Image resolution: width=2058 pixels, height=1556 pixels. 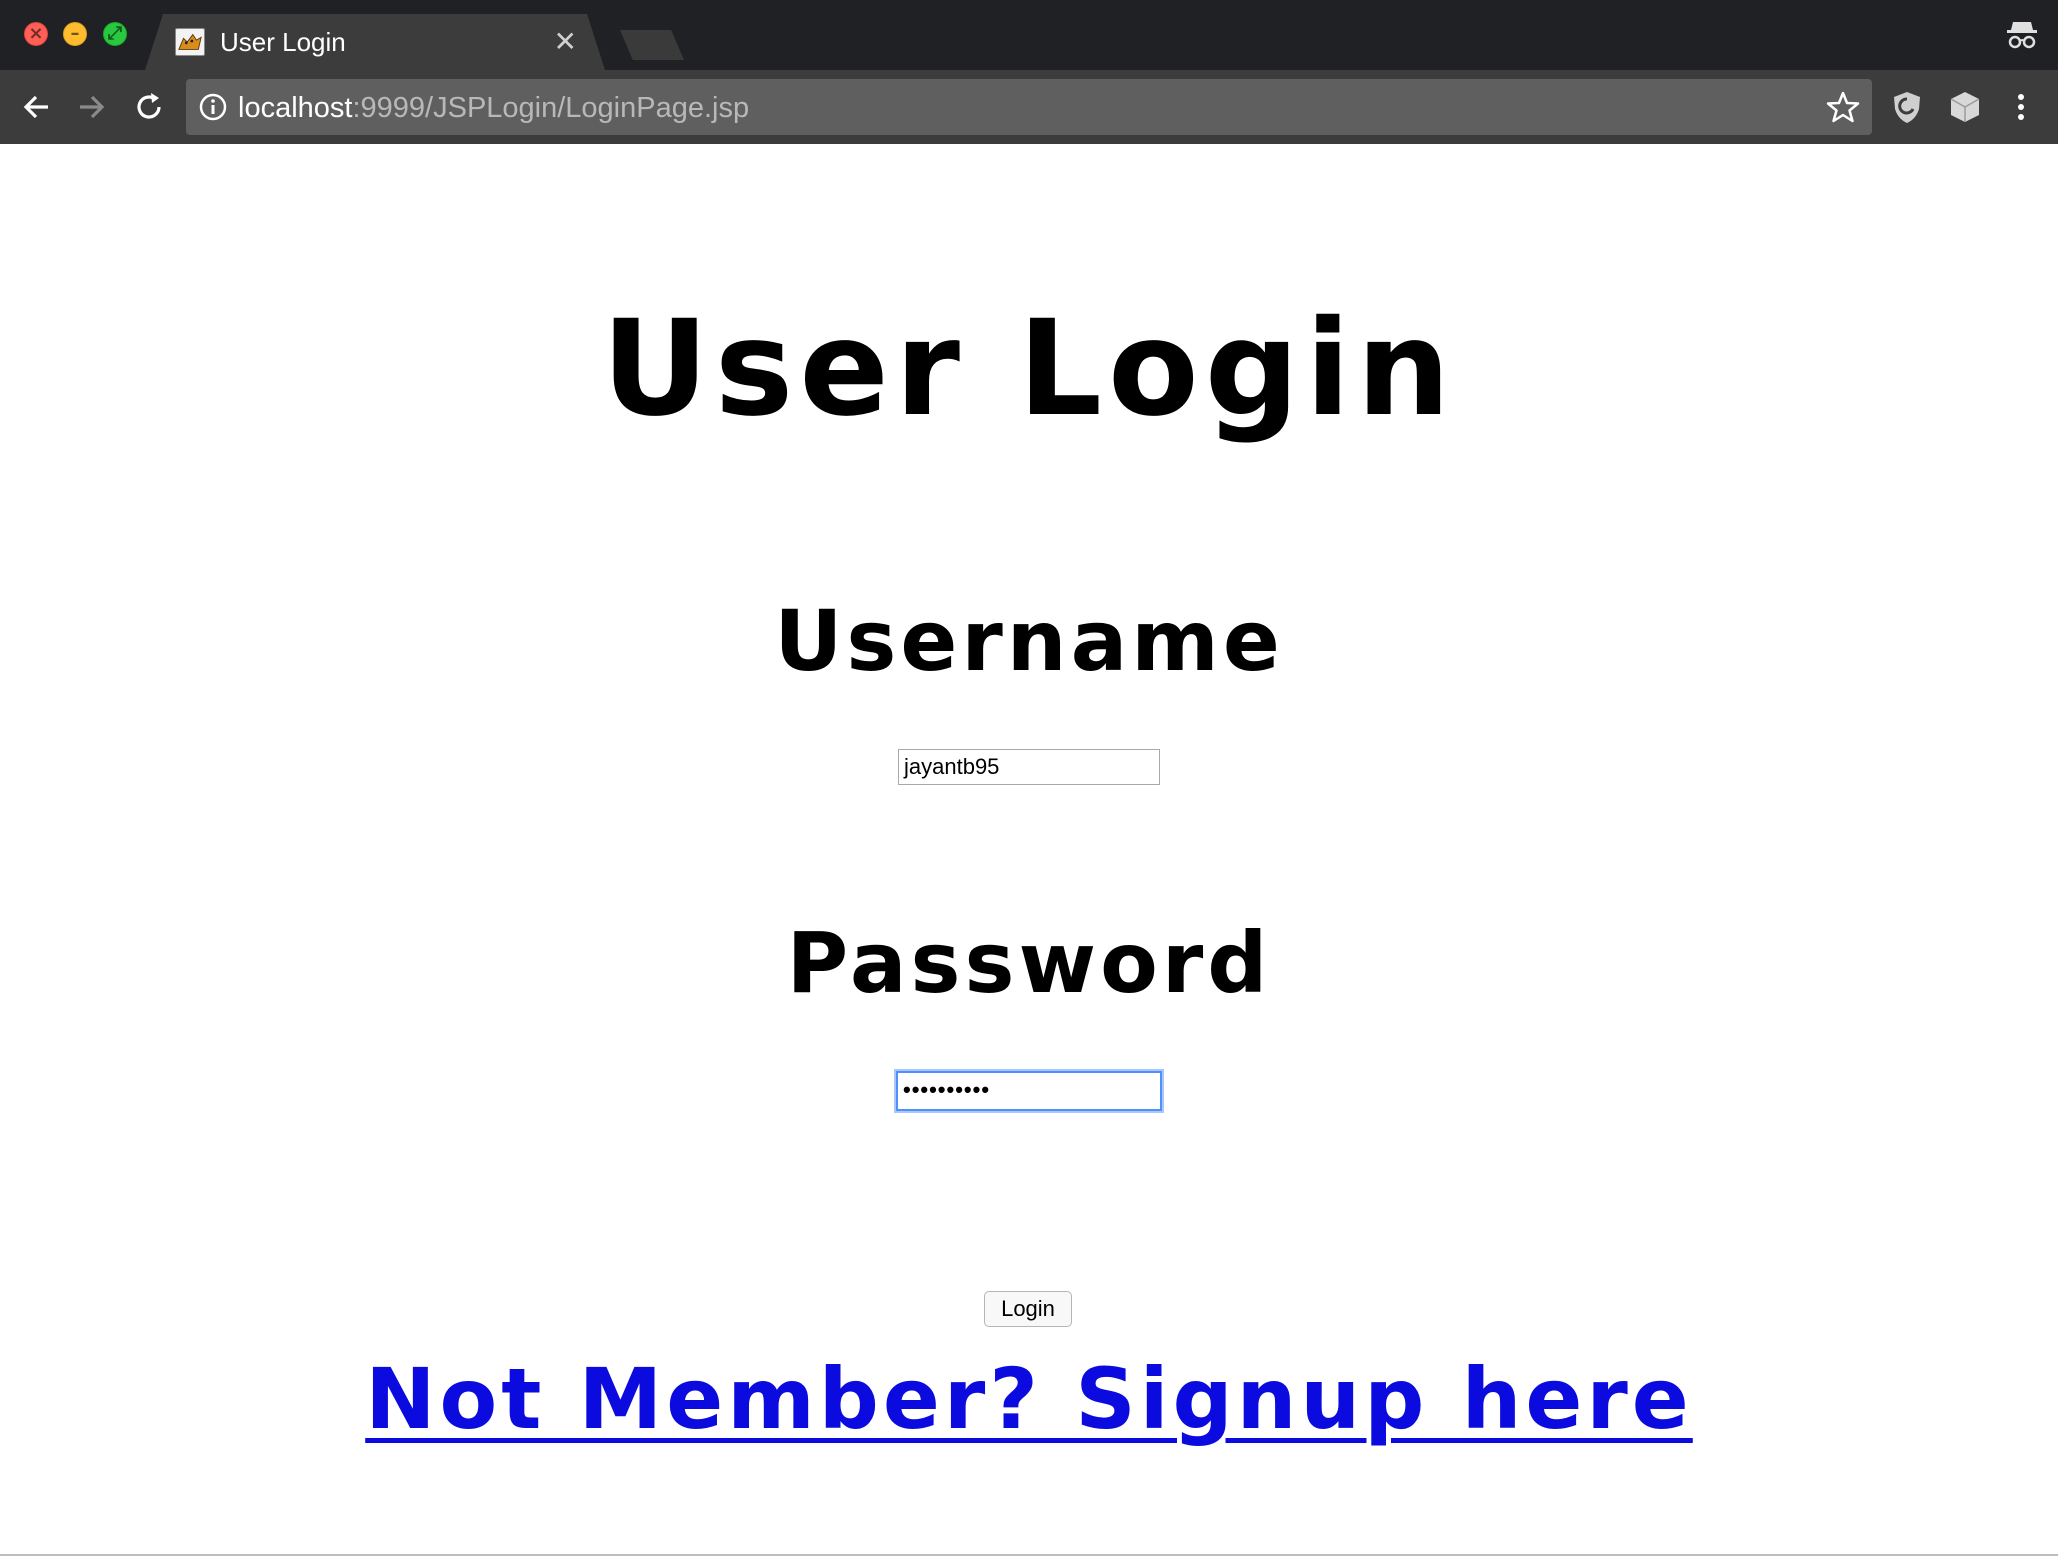 I want to click on password-label: Password, so click(x=1029, y=963).